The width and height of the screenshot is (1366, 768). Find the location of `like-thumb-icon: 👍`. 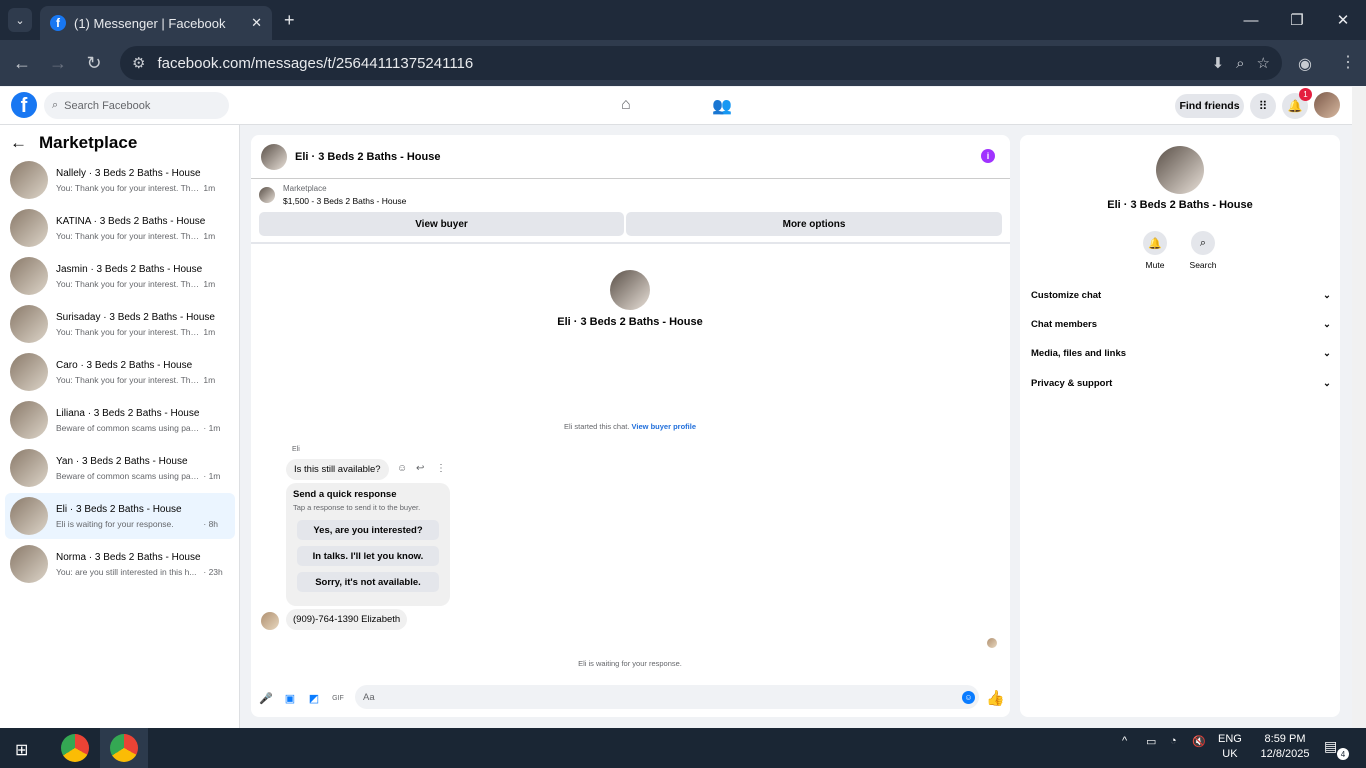

like-thumb-icon: 👍 is located at coordinates (995, 698).